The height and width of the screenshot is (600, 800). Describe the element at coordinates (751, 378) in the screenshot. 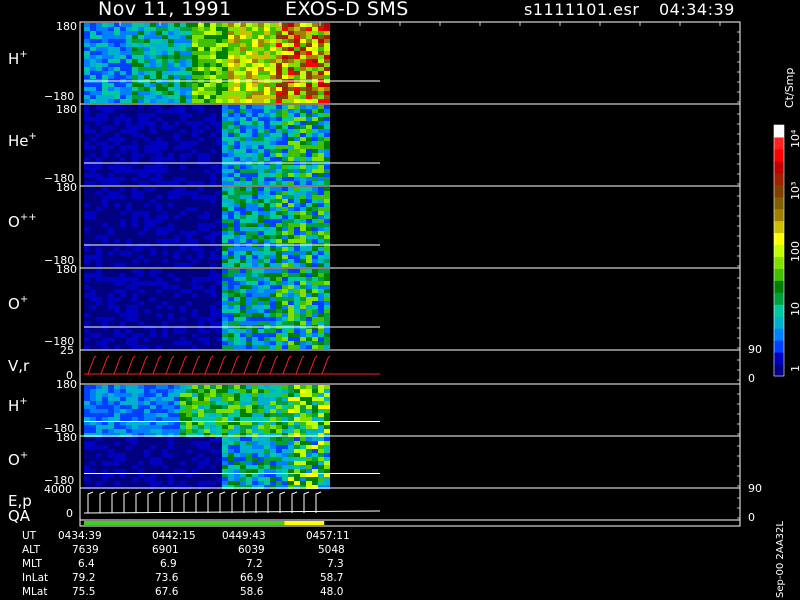

I see `rtick-vr-min: 0` at that location.